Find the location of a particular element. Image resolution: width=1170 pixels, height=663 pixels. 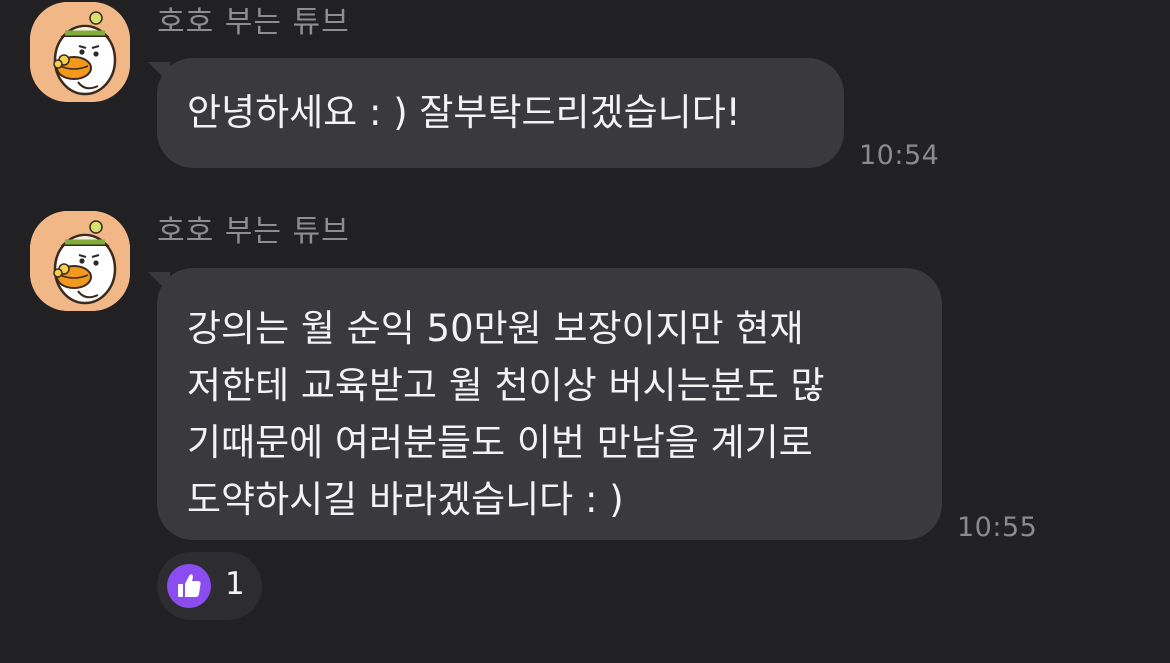

message-time: 10:54 is located at coordinates (899, 155).